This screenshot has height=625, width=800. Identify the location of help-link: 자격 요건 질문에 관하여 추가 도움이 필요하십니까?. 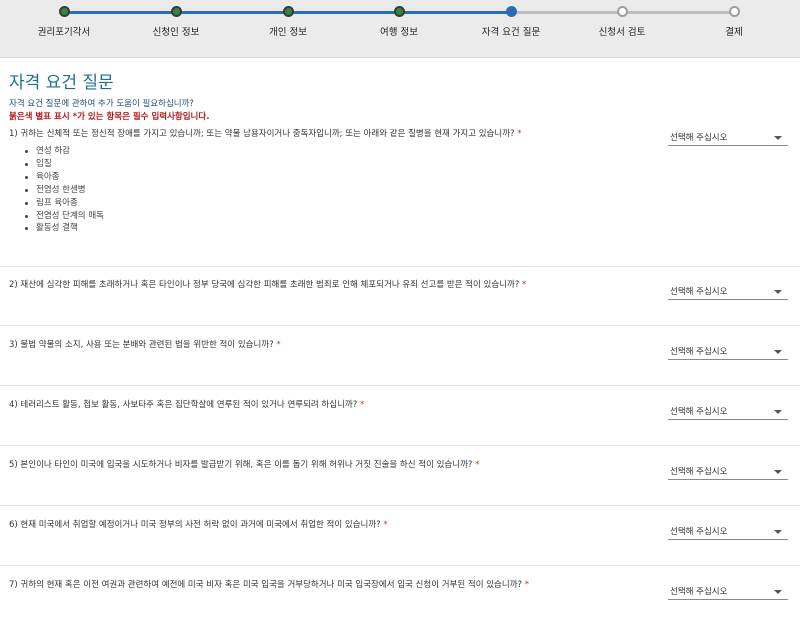
(101, 103).